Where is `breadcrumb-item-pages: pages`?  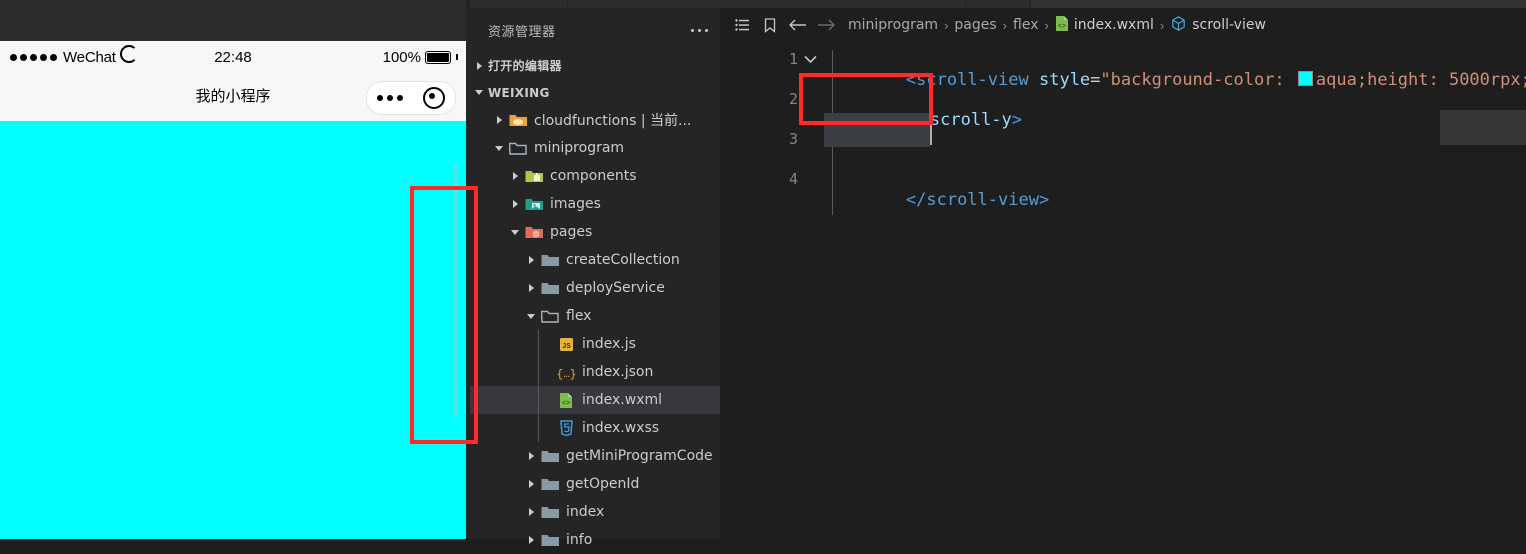
breadcrumb-item-pages: pages is located at coordinates (975, 25).